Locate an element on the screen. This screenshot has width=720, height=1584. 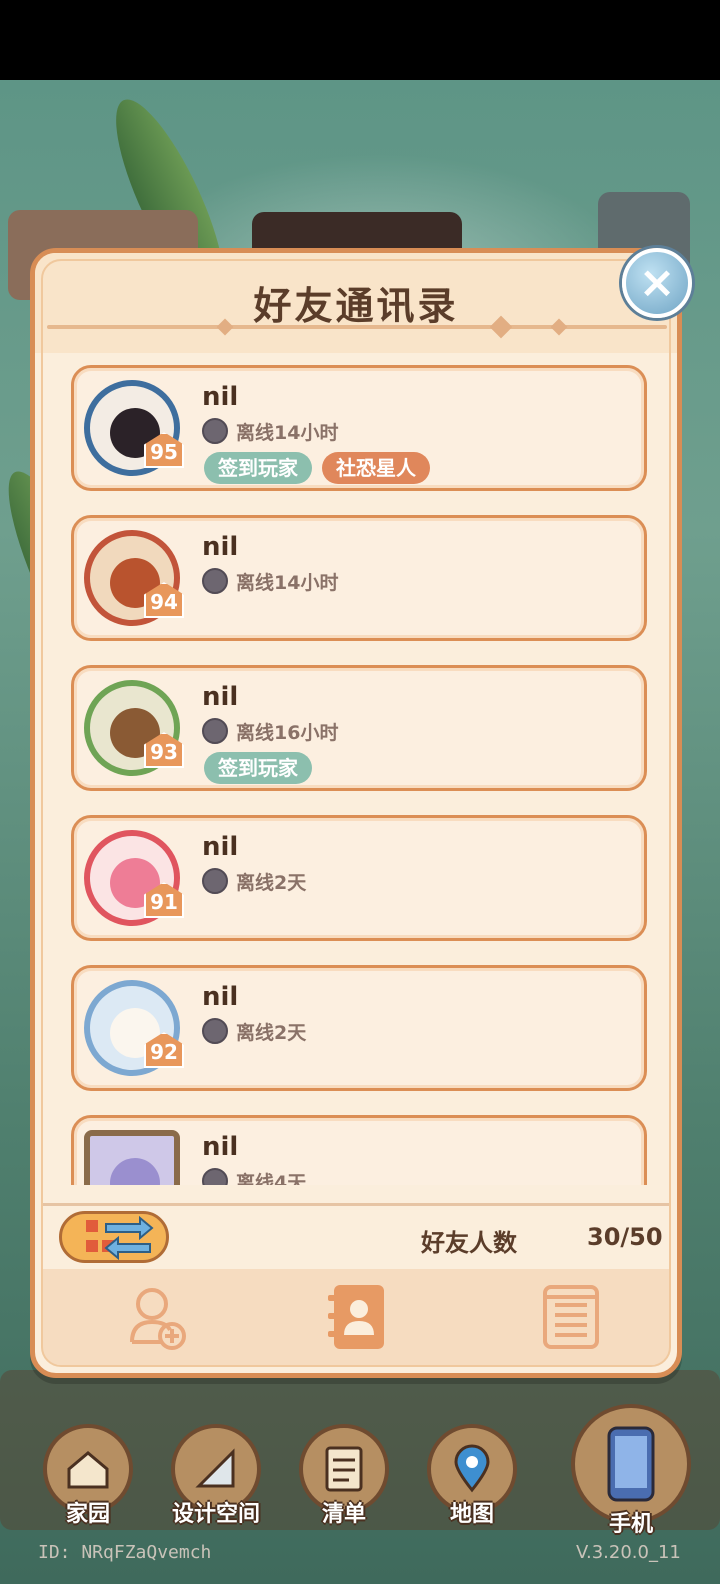
status-text: 离线16小时 is located at coordinates (287, 732).